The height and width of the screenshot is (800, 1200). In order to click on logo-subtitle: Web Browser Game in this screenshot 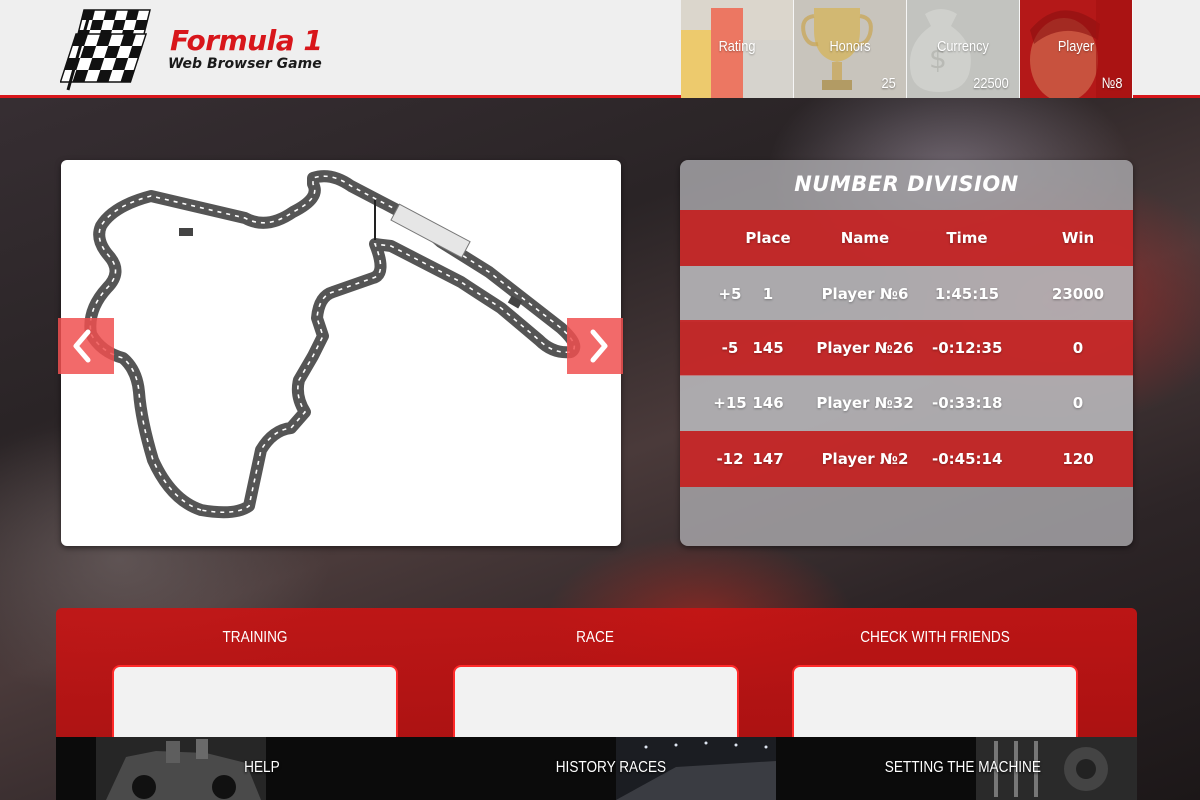, I will do `click(245, 64)`.